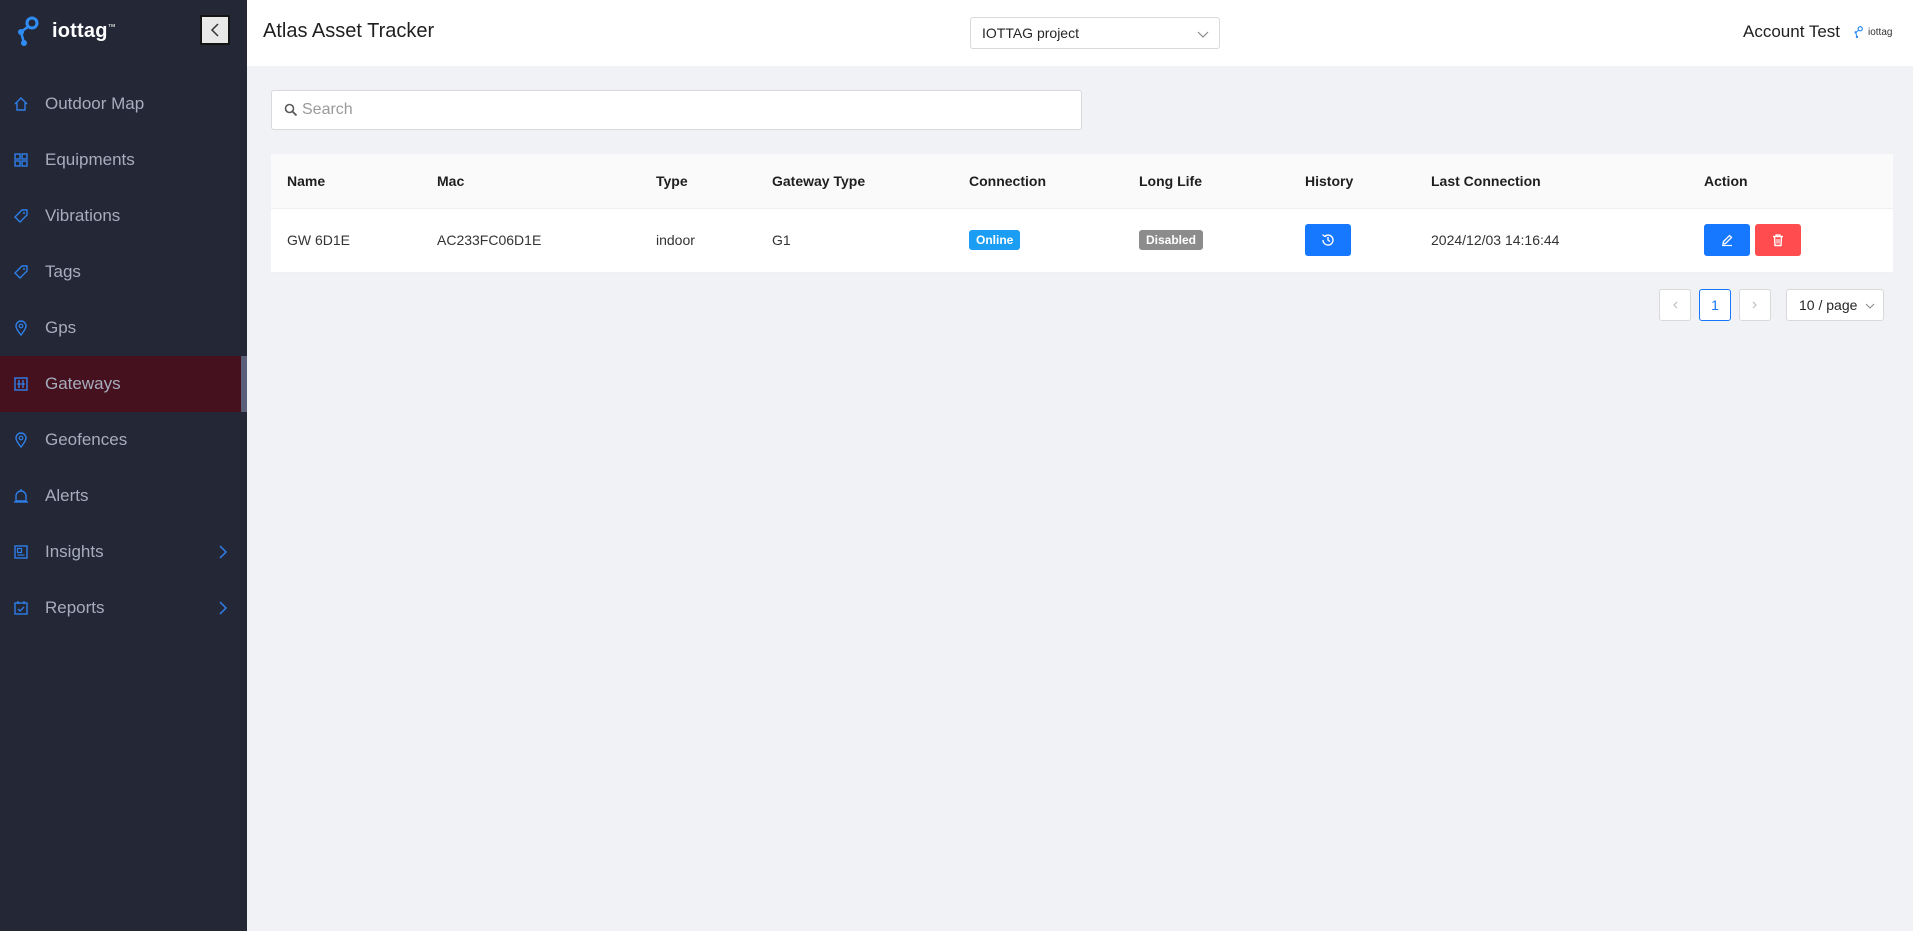  Describe the element at coordinates (86, 439) in the screenshot. I see `sidebar-item-label: Geofences` at that location.